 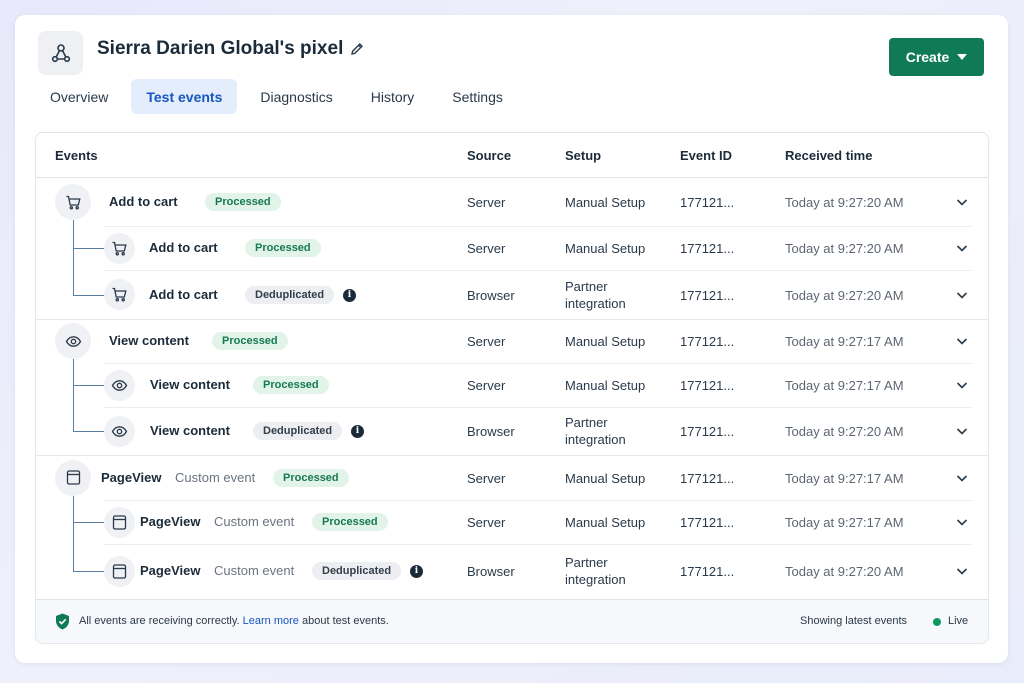 I want to click on column-header-event-id: Event ID, so click(x=706, y=155).